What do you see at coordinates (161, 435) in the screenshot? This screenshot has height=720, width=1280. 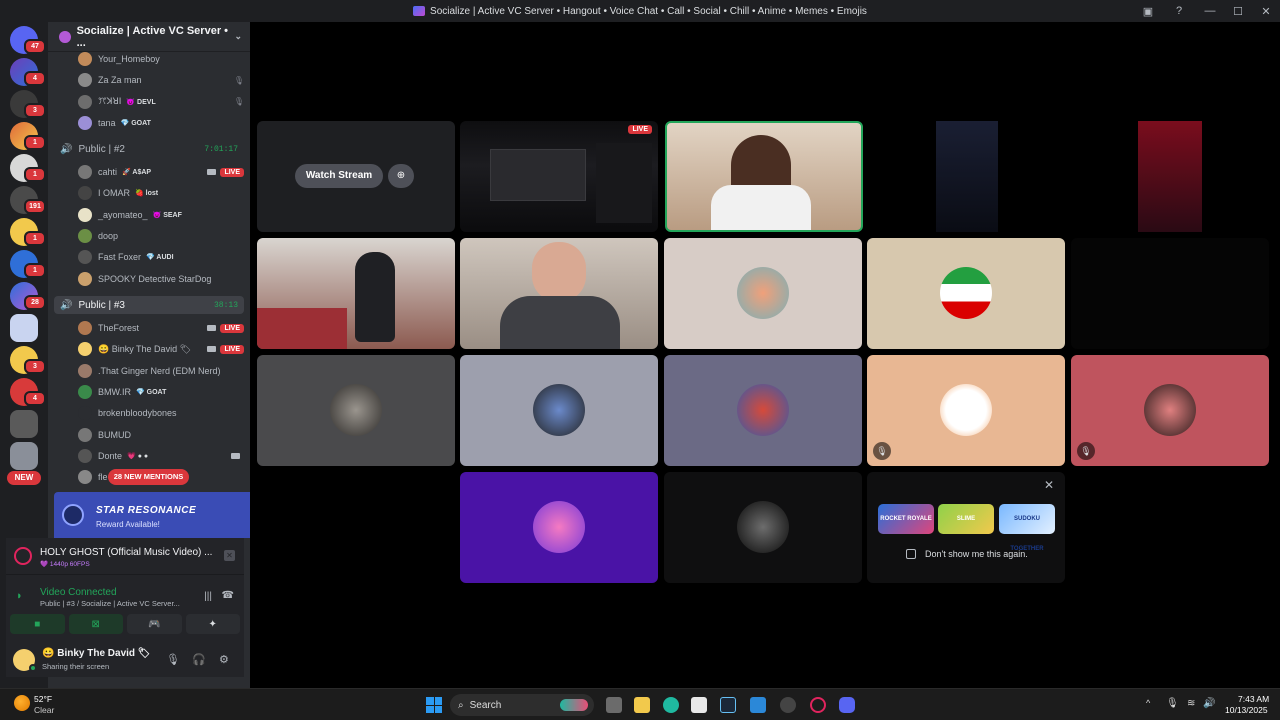 I see `voice-user: BUMUD` at bounding box center [161, 435].